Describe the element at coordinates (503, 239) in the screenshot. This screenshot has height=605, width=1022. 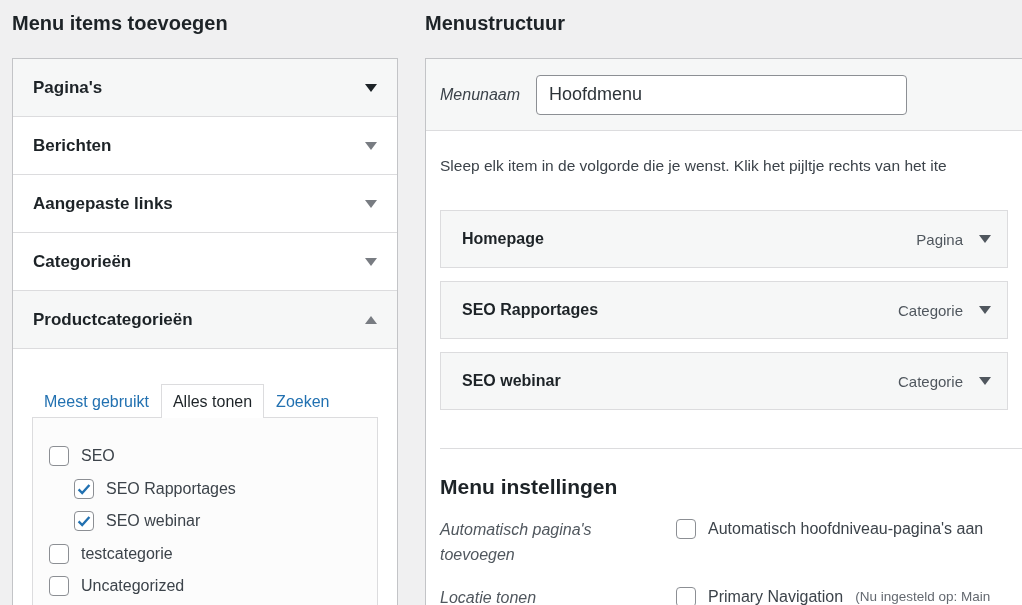
I see `menu-item-title: Homepage` at that location.